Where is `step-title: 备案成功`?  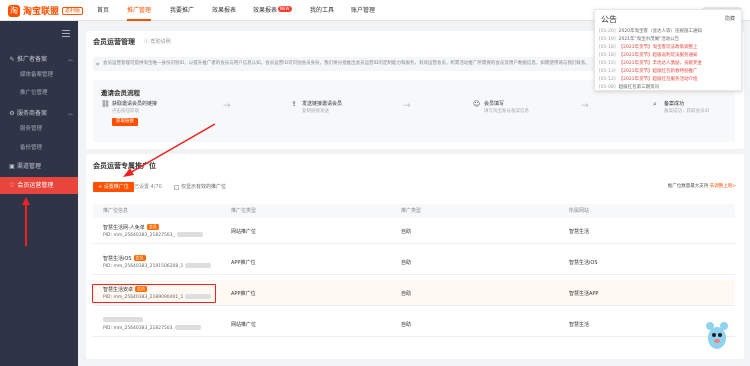 step-title: 备案成功 is located at coordinates (674, 104).